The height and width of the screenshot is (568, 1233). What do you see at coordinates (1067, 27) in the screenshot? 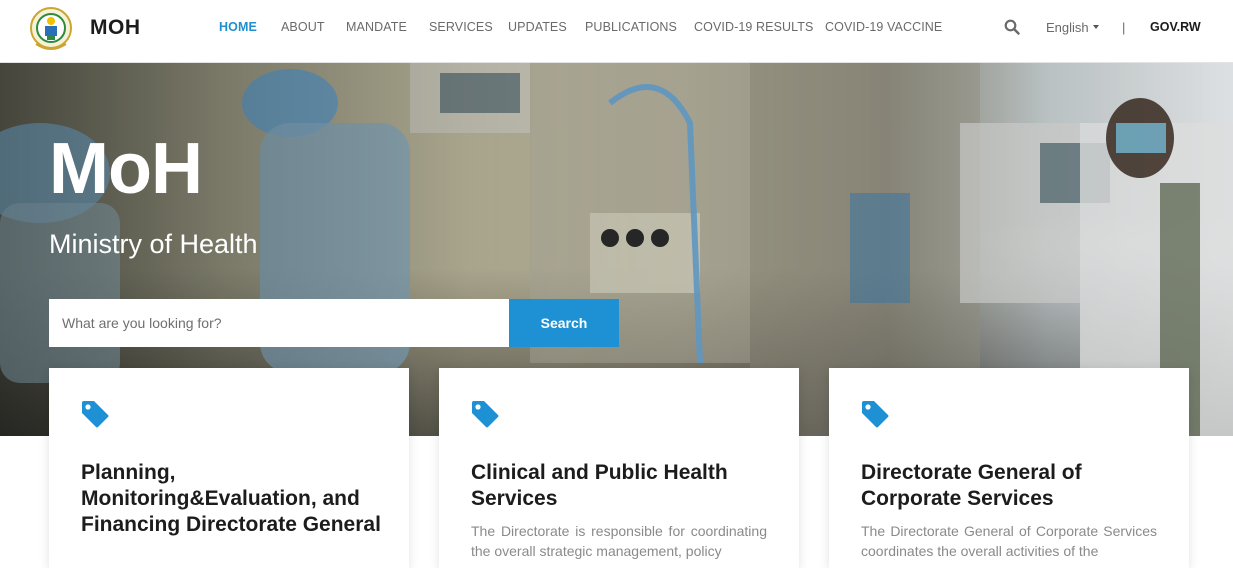
I see `language-selector: English` at bounding box center [1067, 27].